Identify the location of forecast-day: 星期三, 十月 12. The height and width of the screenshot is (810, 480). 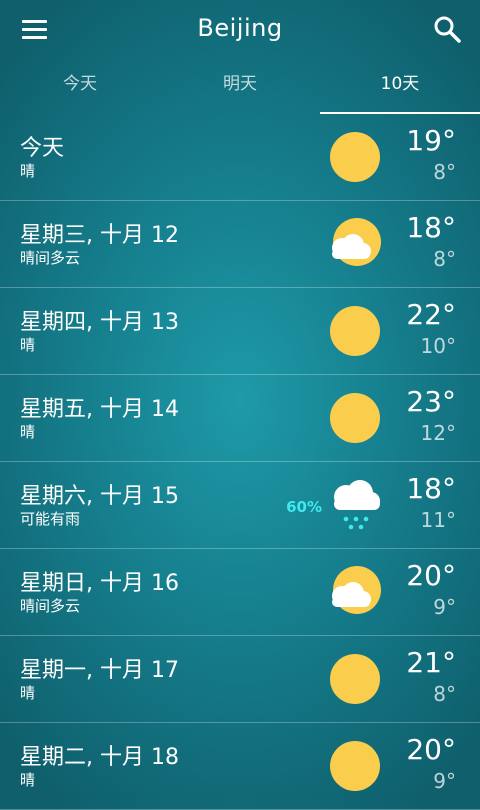
(99, 235).